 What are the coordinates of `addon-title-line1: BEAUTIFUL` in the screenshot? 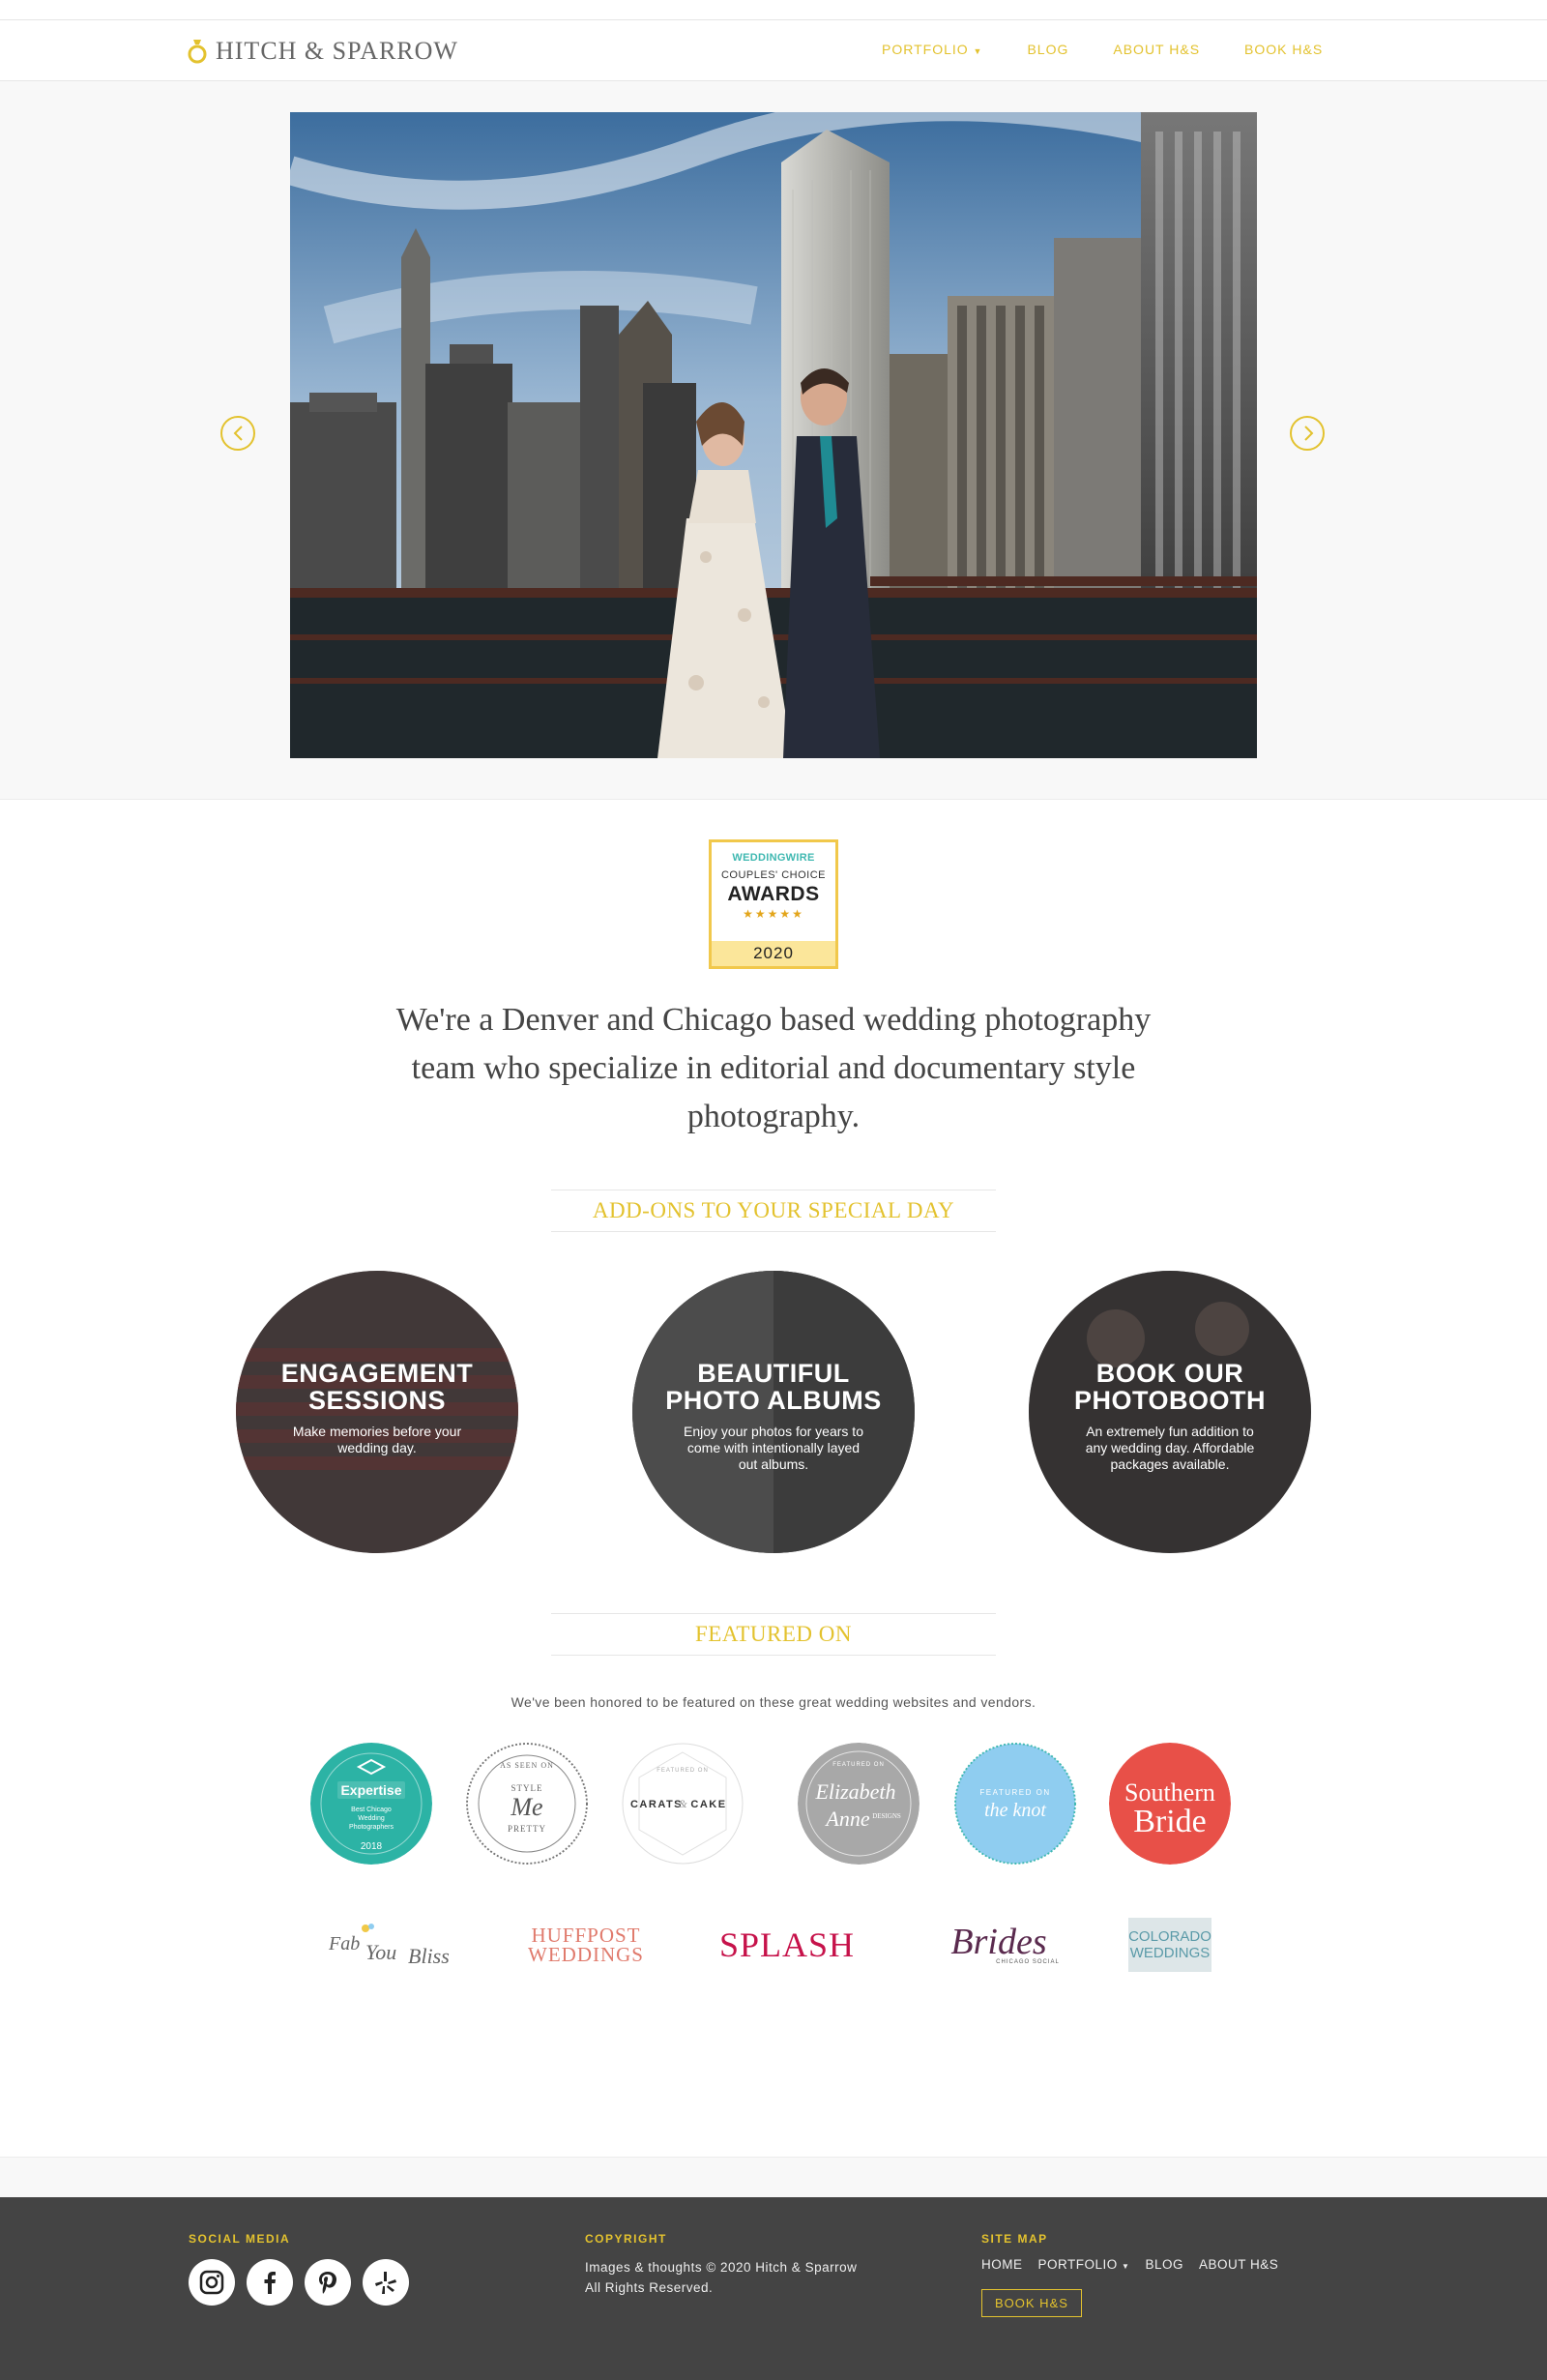 It's located at (774, 1374).